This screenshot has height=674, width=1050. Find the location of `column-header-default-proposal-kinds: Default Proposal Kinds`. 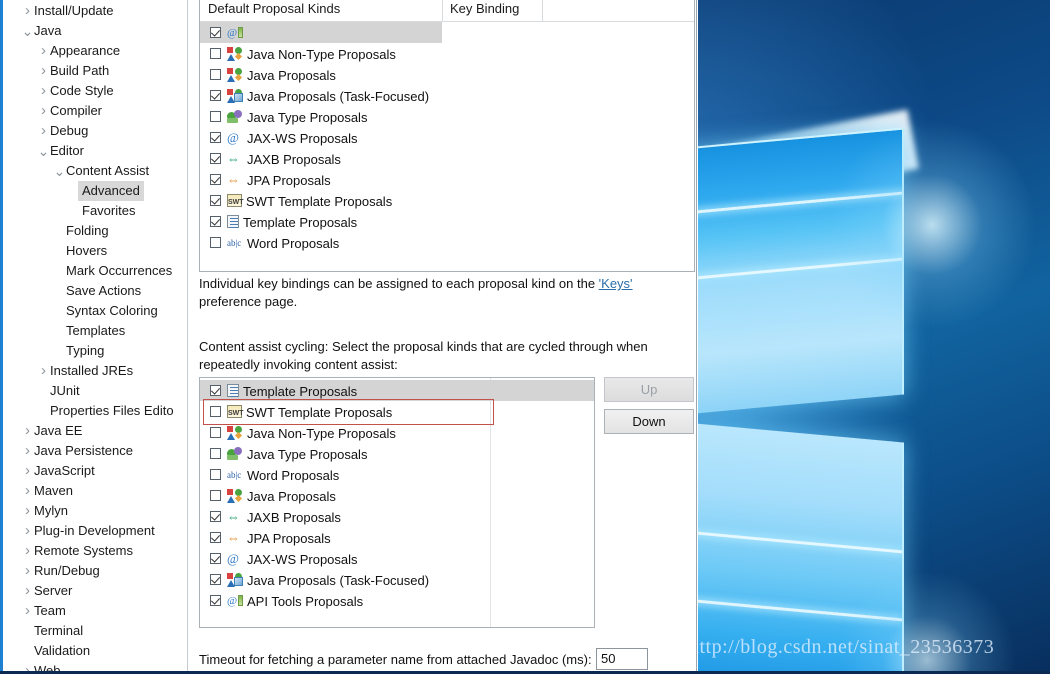

column-header-default-proposal-kinds: Default Proposal Kinds is located at coordinates (274, 8).